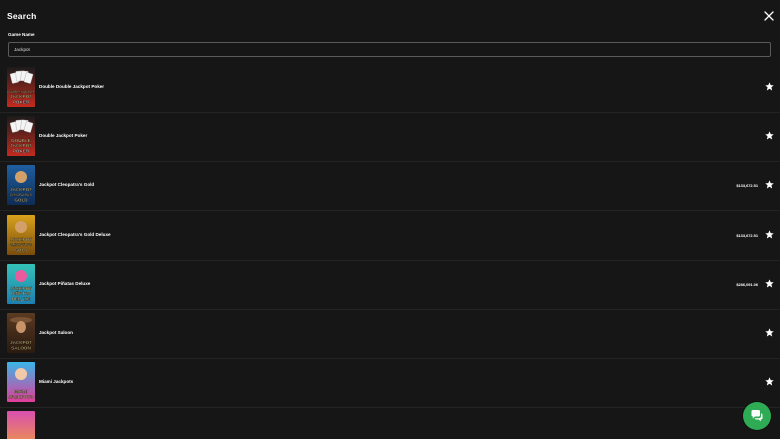  I want to click on game-name: Jackpot Cleopatra's Gold Deluxe, so click(75, 234).